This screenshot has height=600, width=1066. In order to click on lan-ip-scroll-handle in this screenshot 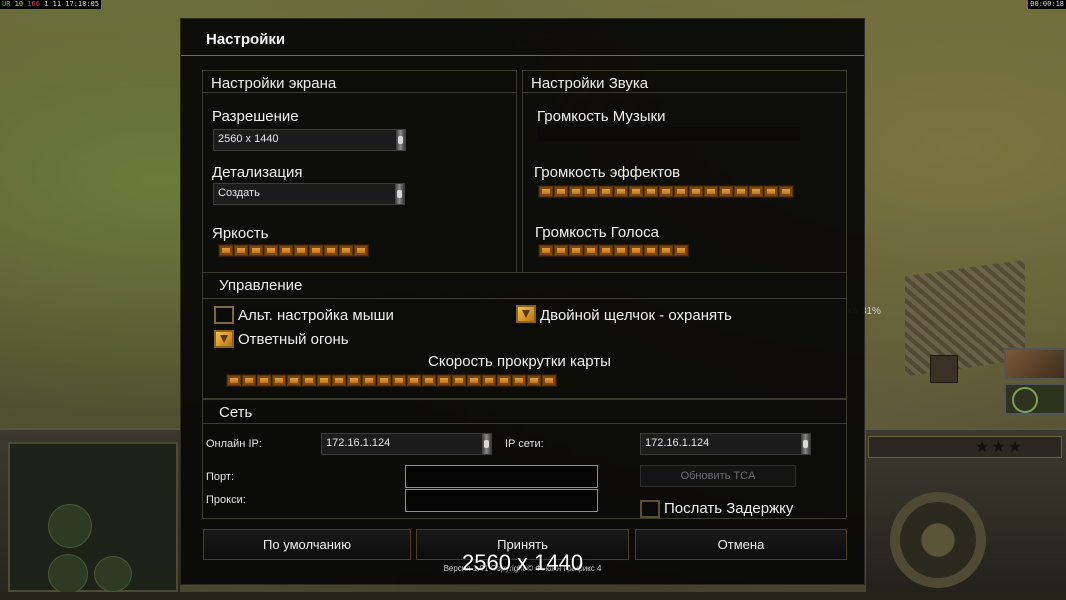, I will do `click(805, 444)`.